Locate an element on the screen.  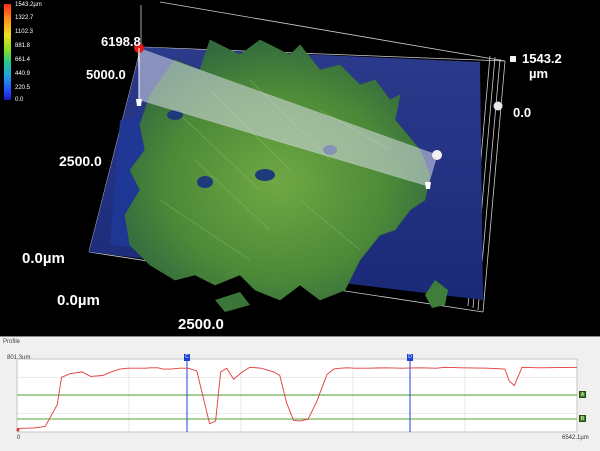
z-axis-unit-label: µm is located at coordinates (539, 73).